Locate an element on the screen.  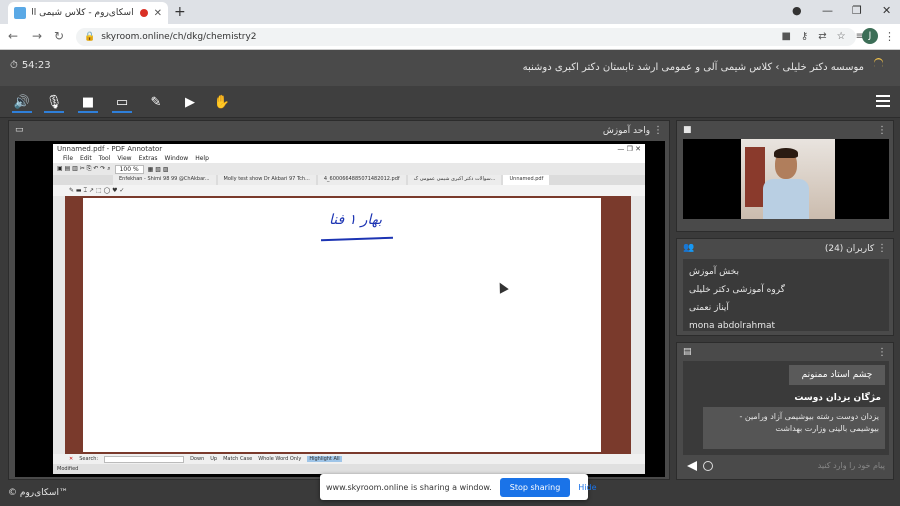
close-window-icon: ✕ is located at coordinates (886, 10).